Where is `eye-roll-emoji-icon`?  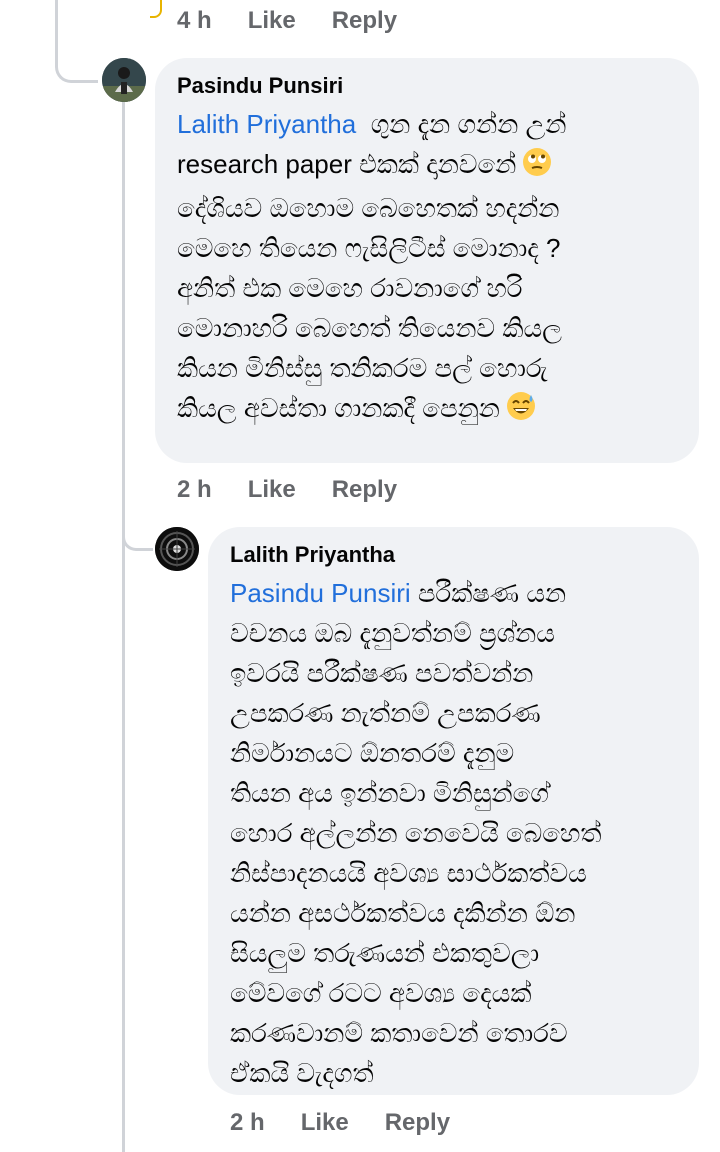
eye-roll-emoji-icon is located at coordinates (537, 167).